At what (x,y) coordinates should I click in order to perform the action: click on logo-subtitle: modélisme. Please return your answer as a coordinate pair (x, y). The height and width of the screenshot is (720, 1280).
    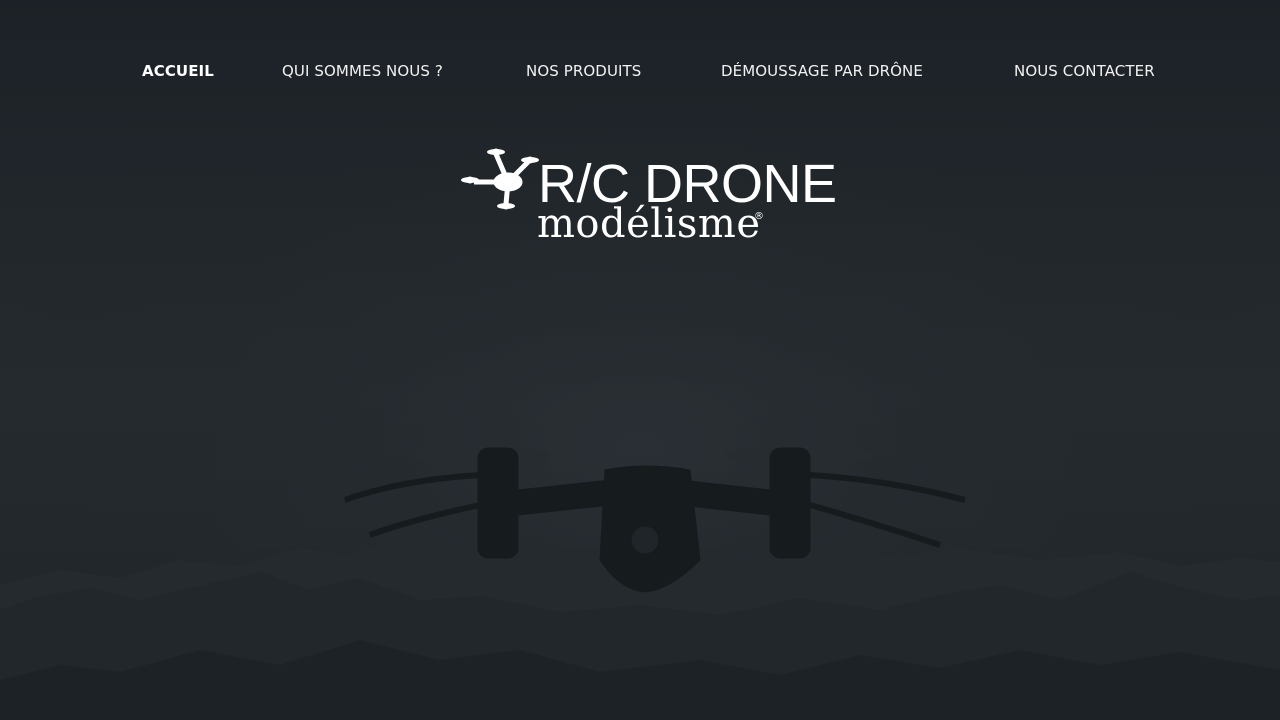
    Looking at the image, I should click on (649, 224).